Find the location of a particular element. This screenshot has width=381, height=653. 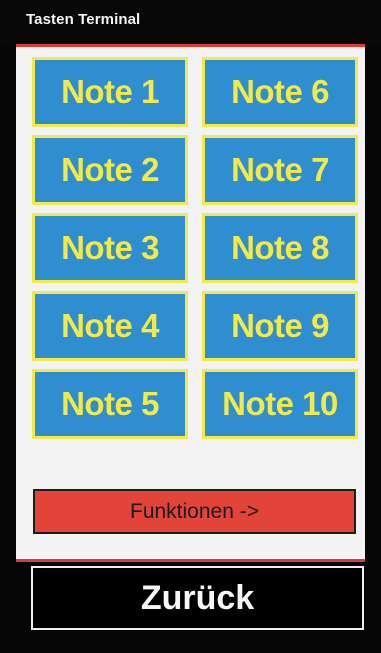

note-3-button: Note 3 is located at coordinates (110, 248).